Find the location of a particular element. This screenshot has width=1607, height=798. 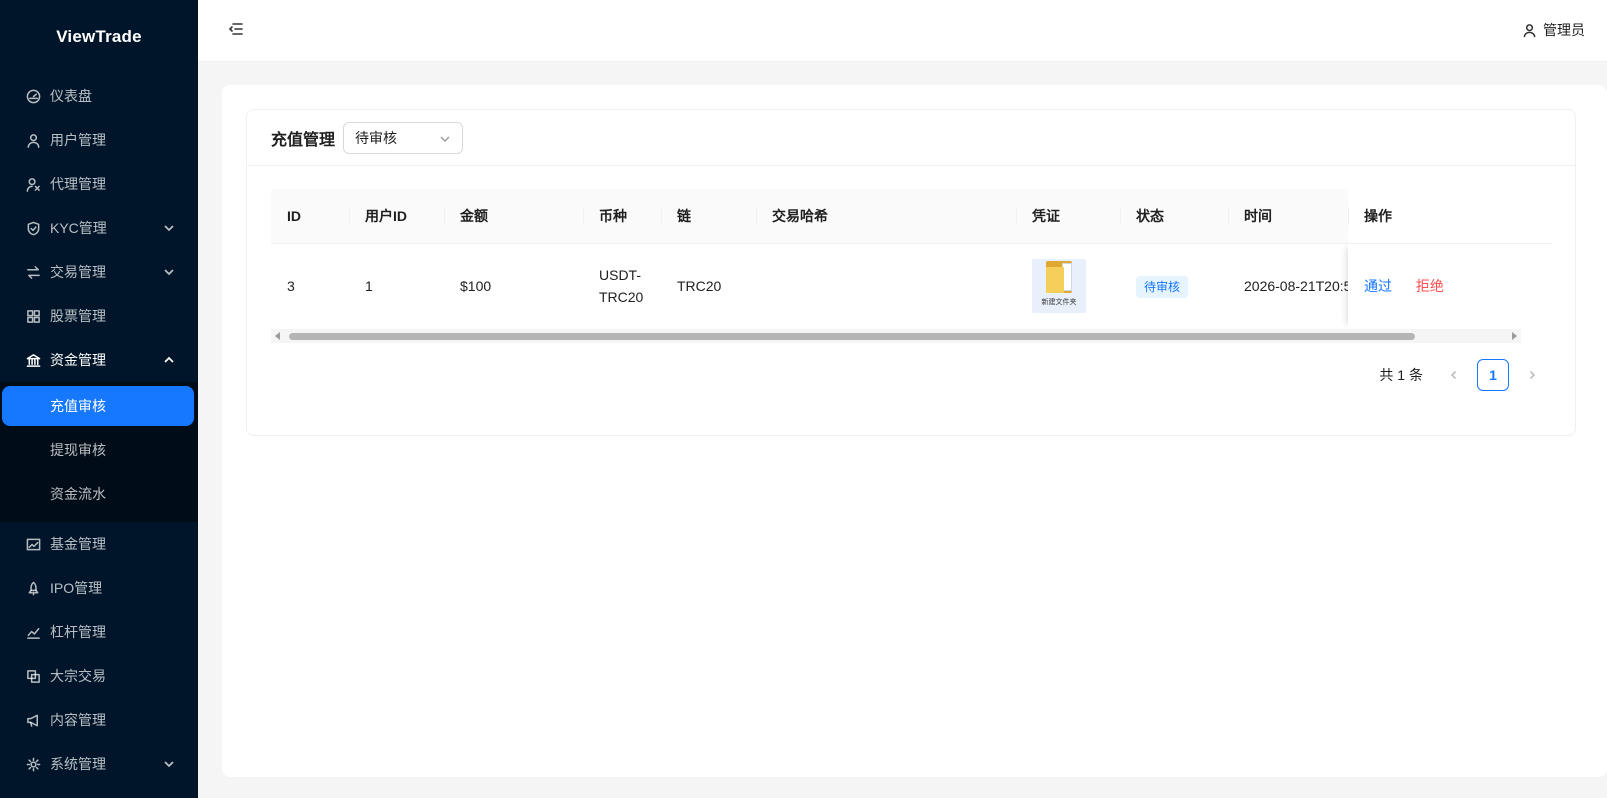

sidebar-item-label: 系统管理 is located at coordinates (78, 764).